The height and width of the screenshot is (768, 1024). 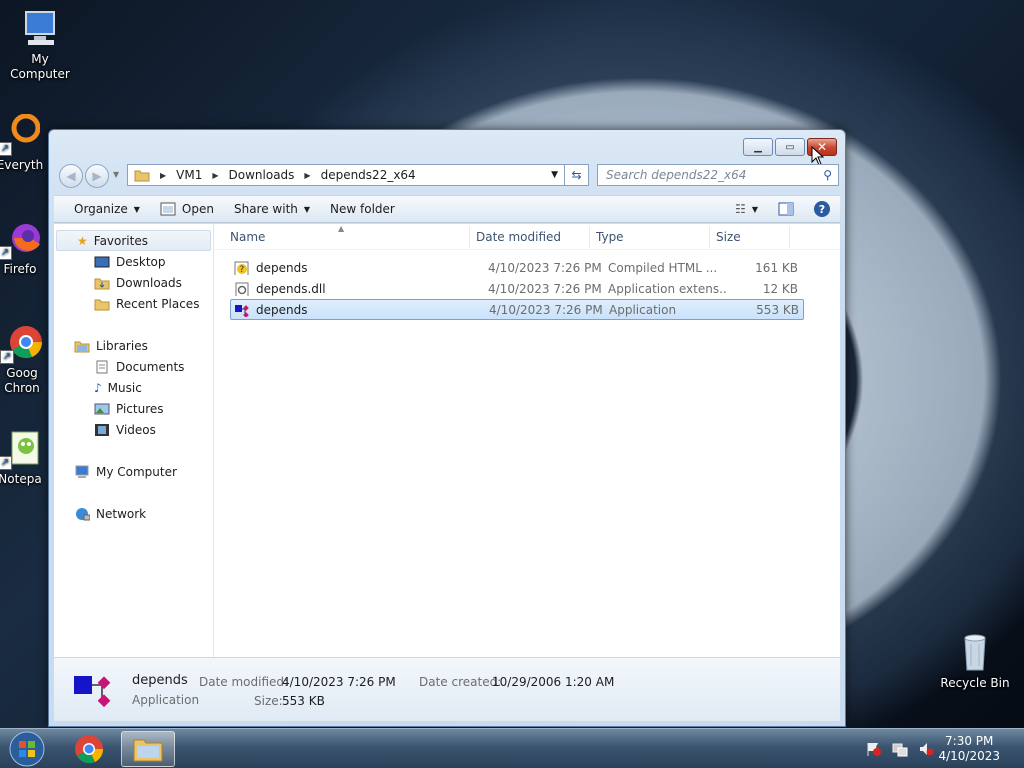 I want to click on column-headers: Name ▲ Date modified Type Size, so click(x=527, y=237).